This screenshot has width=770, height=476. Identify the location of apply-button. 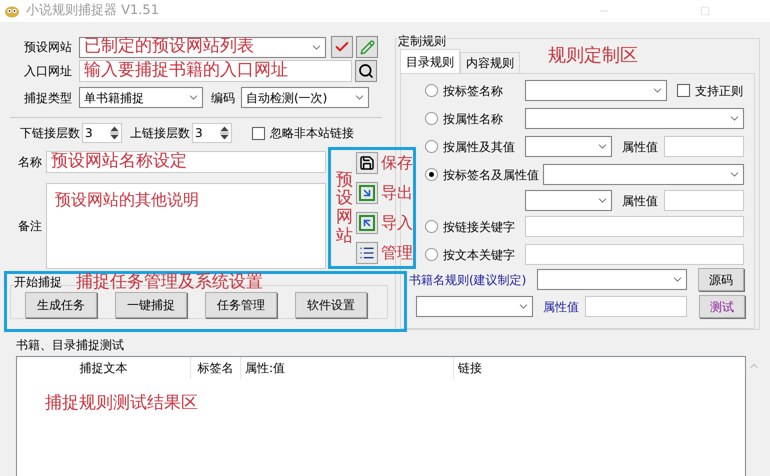
(342, 47).